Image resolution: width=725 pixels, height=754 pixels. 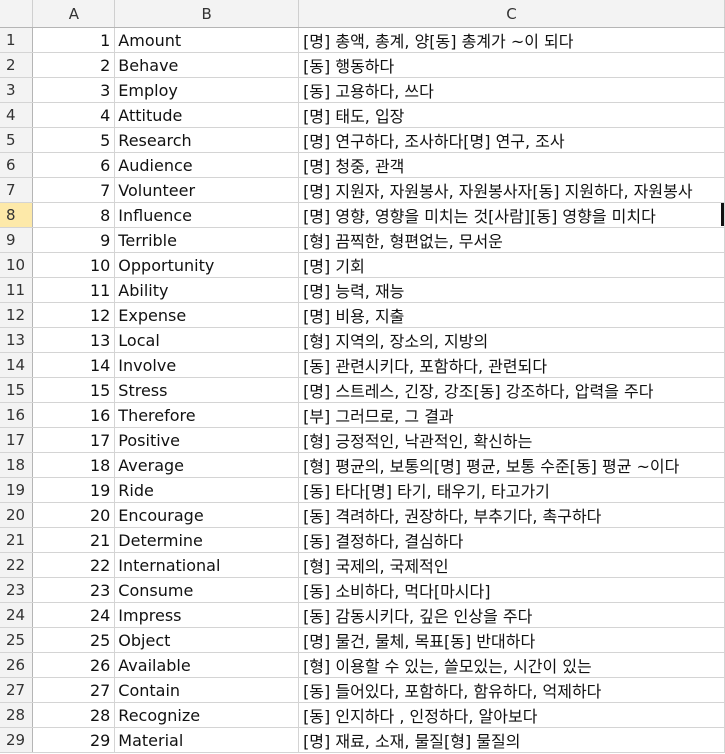 I want to click on cell-b: Determine, so click(x=207, y=540).